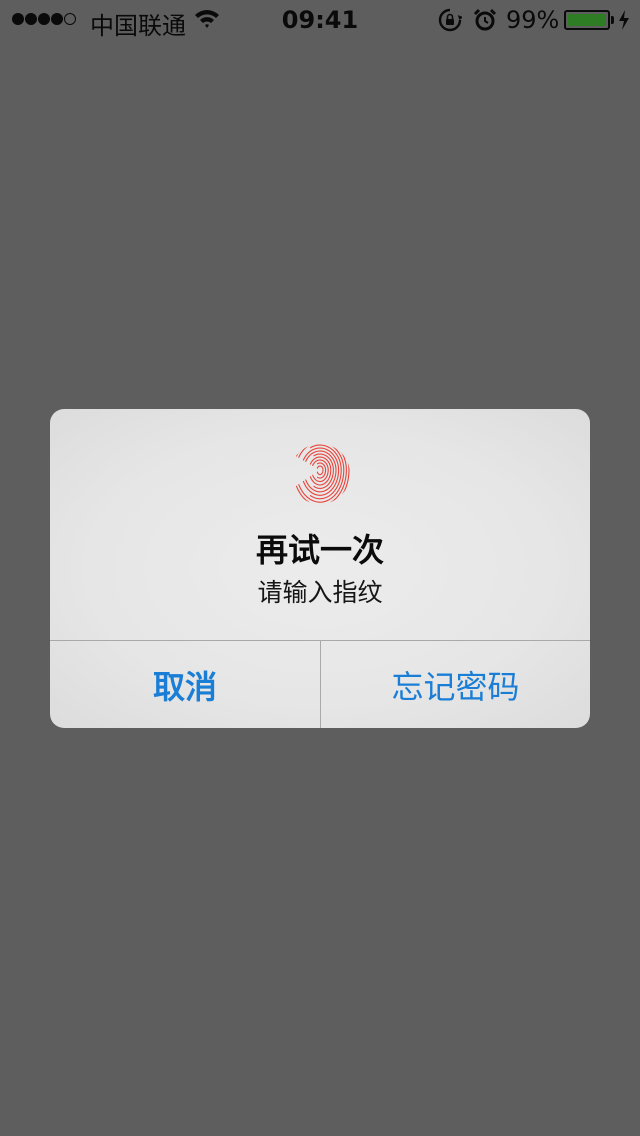 This screenshot has height=1136, width=640. I want to click on fingerprint-icon, so click(320, 474).